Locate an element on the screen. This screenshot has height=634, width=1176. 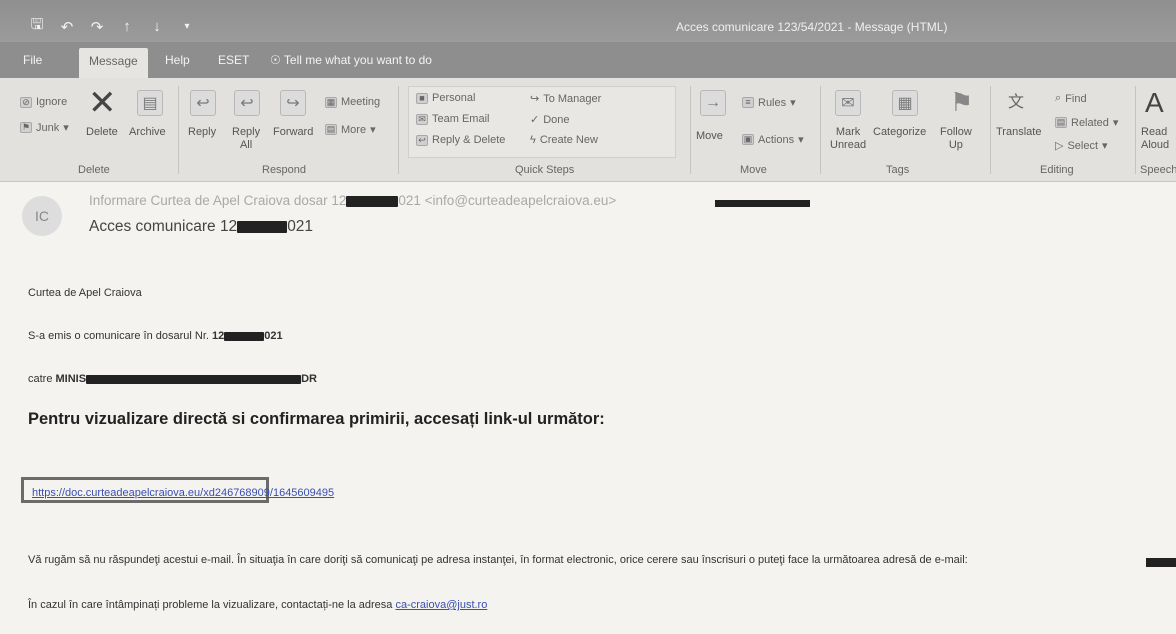
calendar-icon: ▦ is located at coordinates (331, 102).